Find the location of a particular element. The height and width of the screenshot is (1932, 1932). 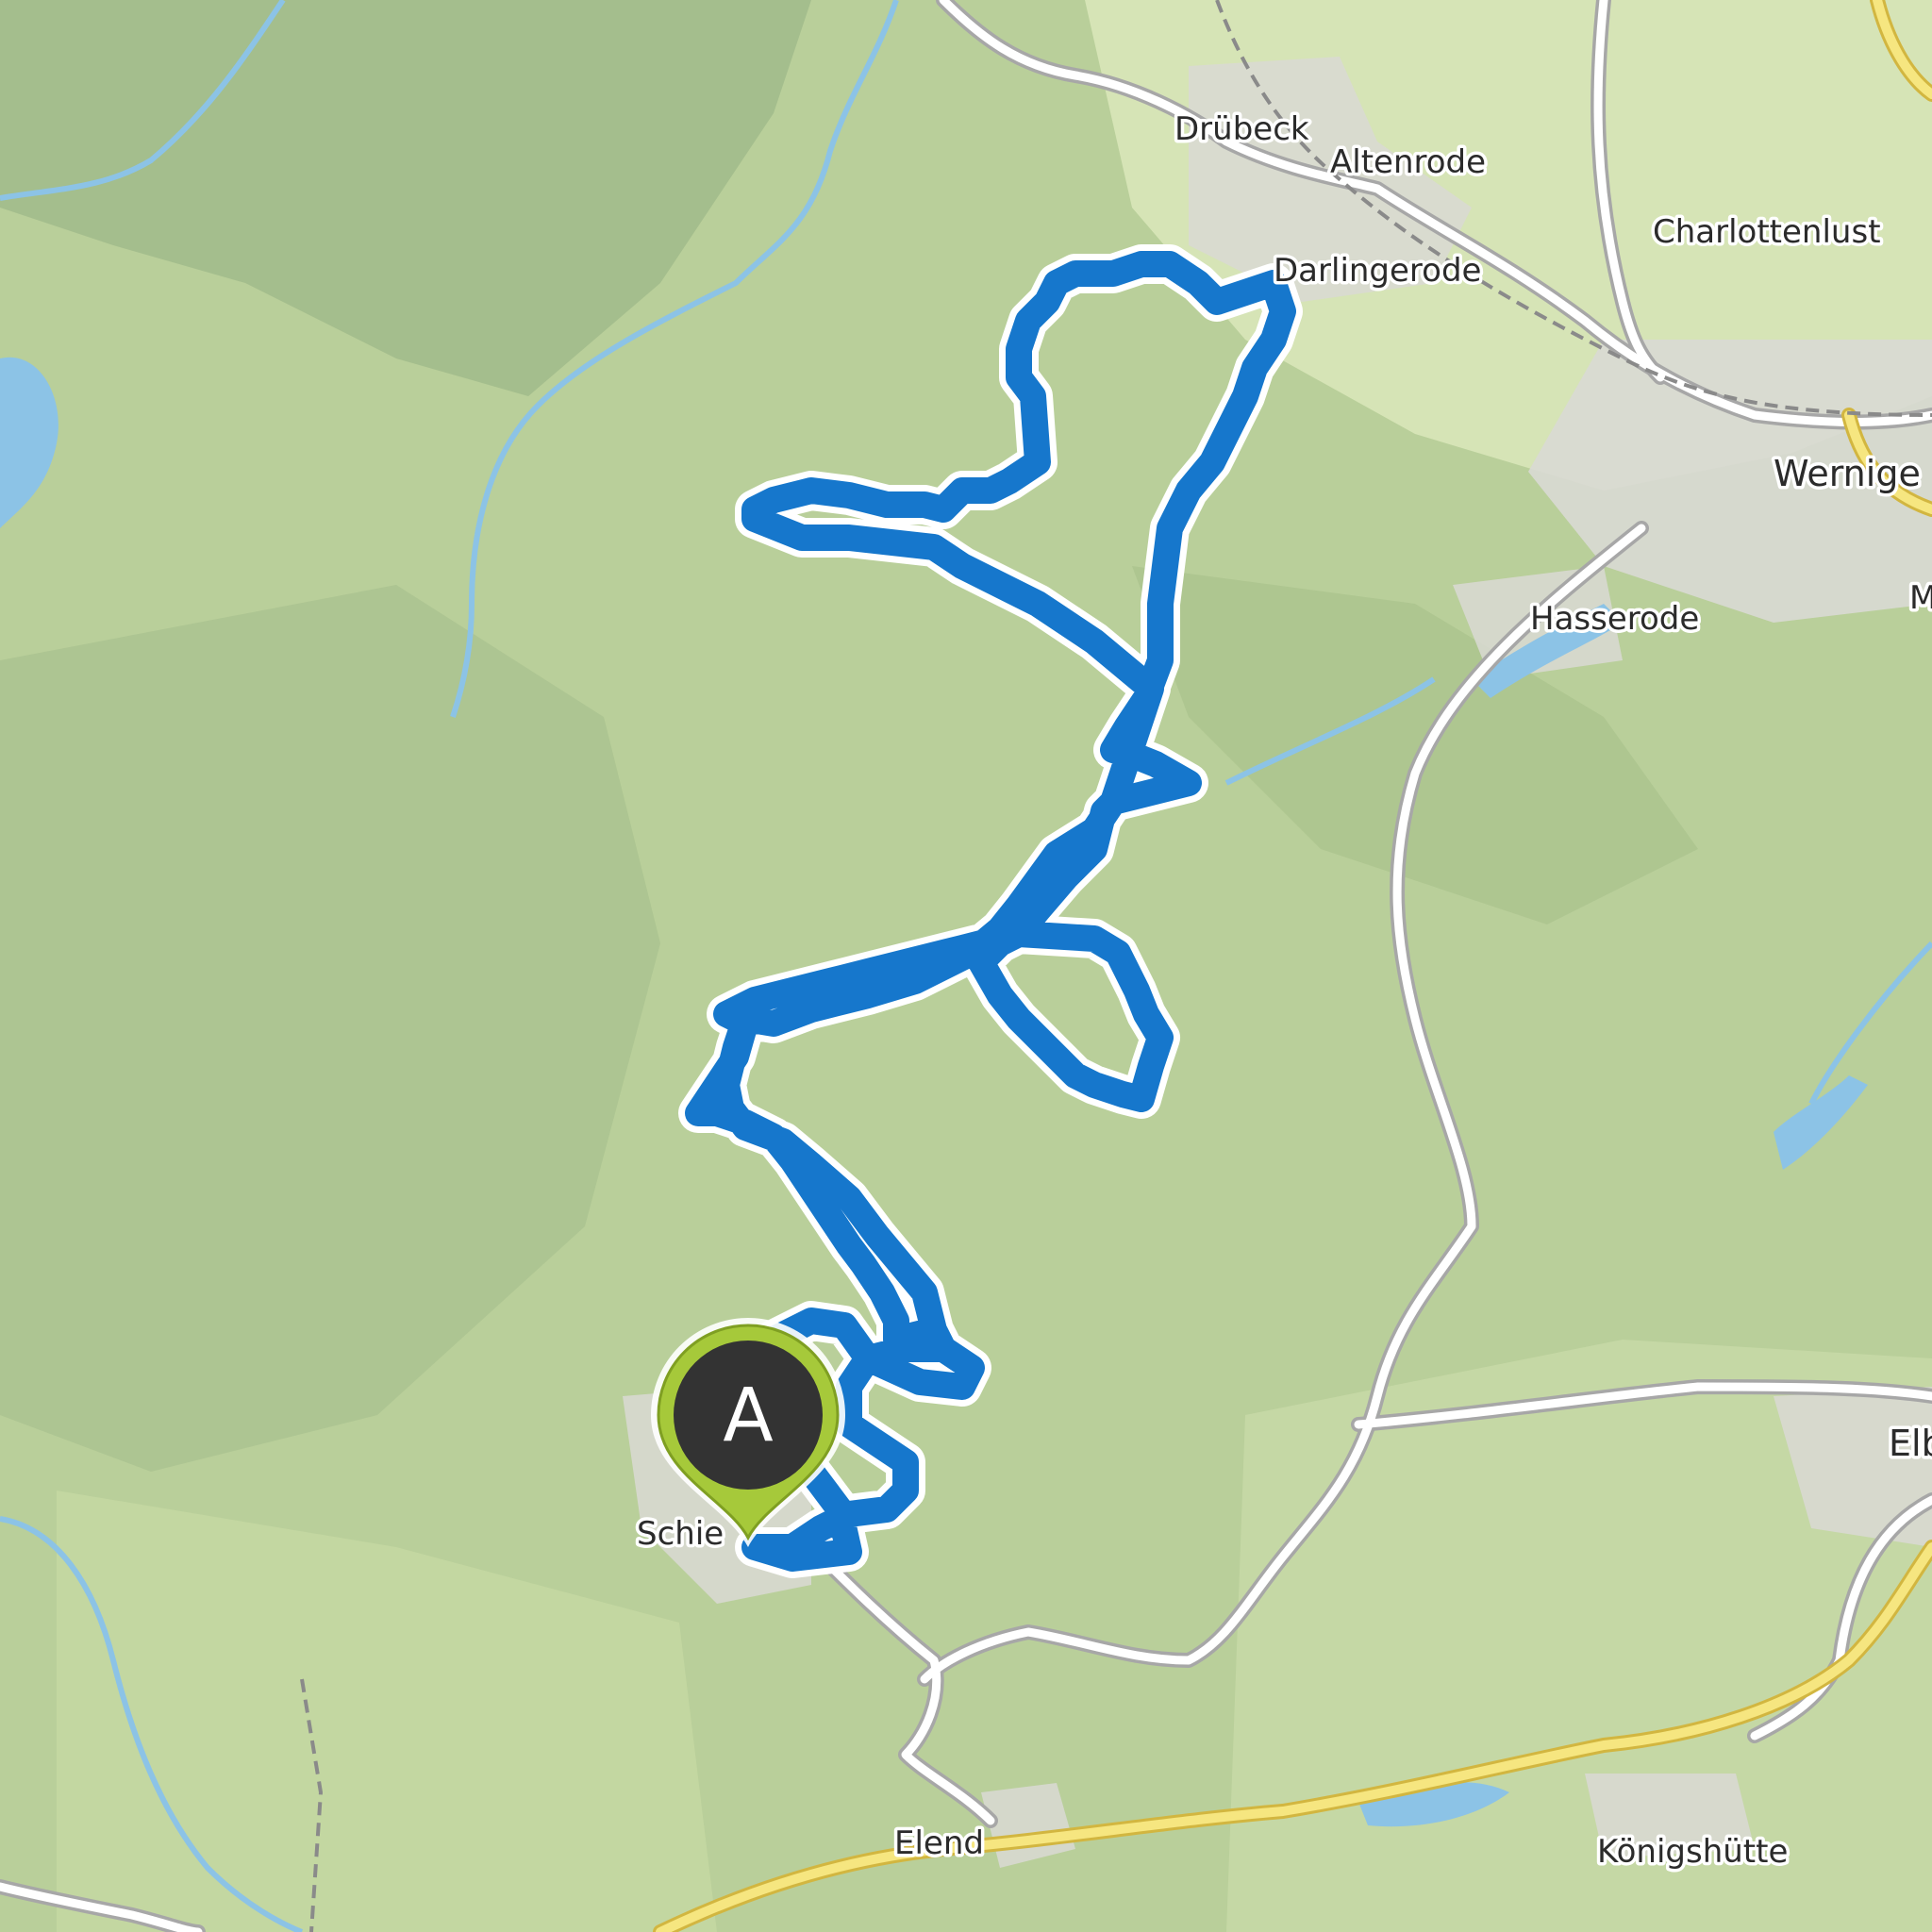

place-label-altenrode: Altenrode is located at coordinates (1408, 162).